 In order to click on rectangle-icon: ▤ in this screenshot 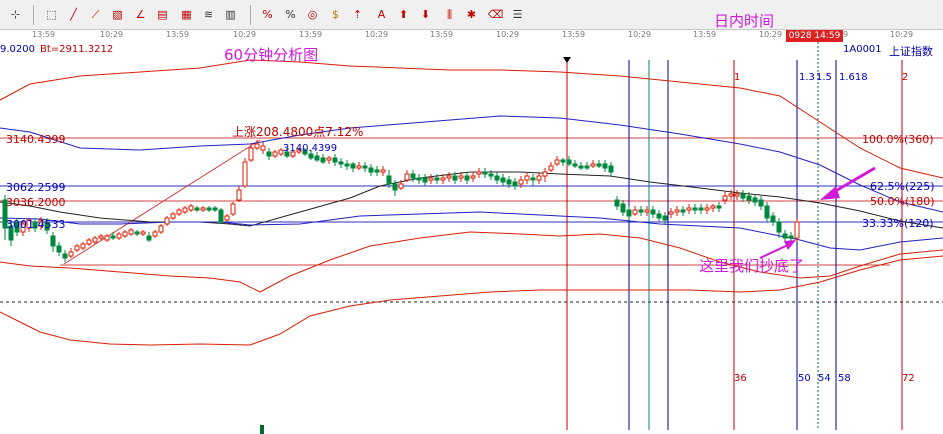, I will do `click(162, 14)`.